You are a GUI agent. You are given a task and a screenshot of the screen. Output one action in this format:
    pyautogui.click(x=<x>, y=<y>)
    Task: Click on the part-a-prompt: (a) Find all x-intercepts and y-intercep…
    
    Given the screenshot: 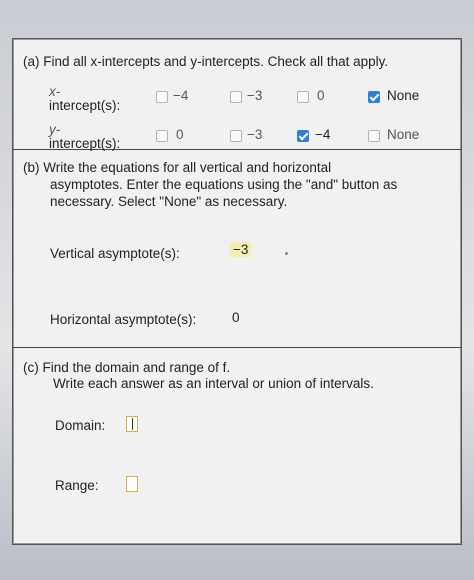 What is the action you would take?
    pyautogui.click(x=206, y=61)
    